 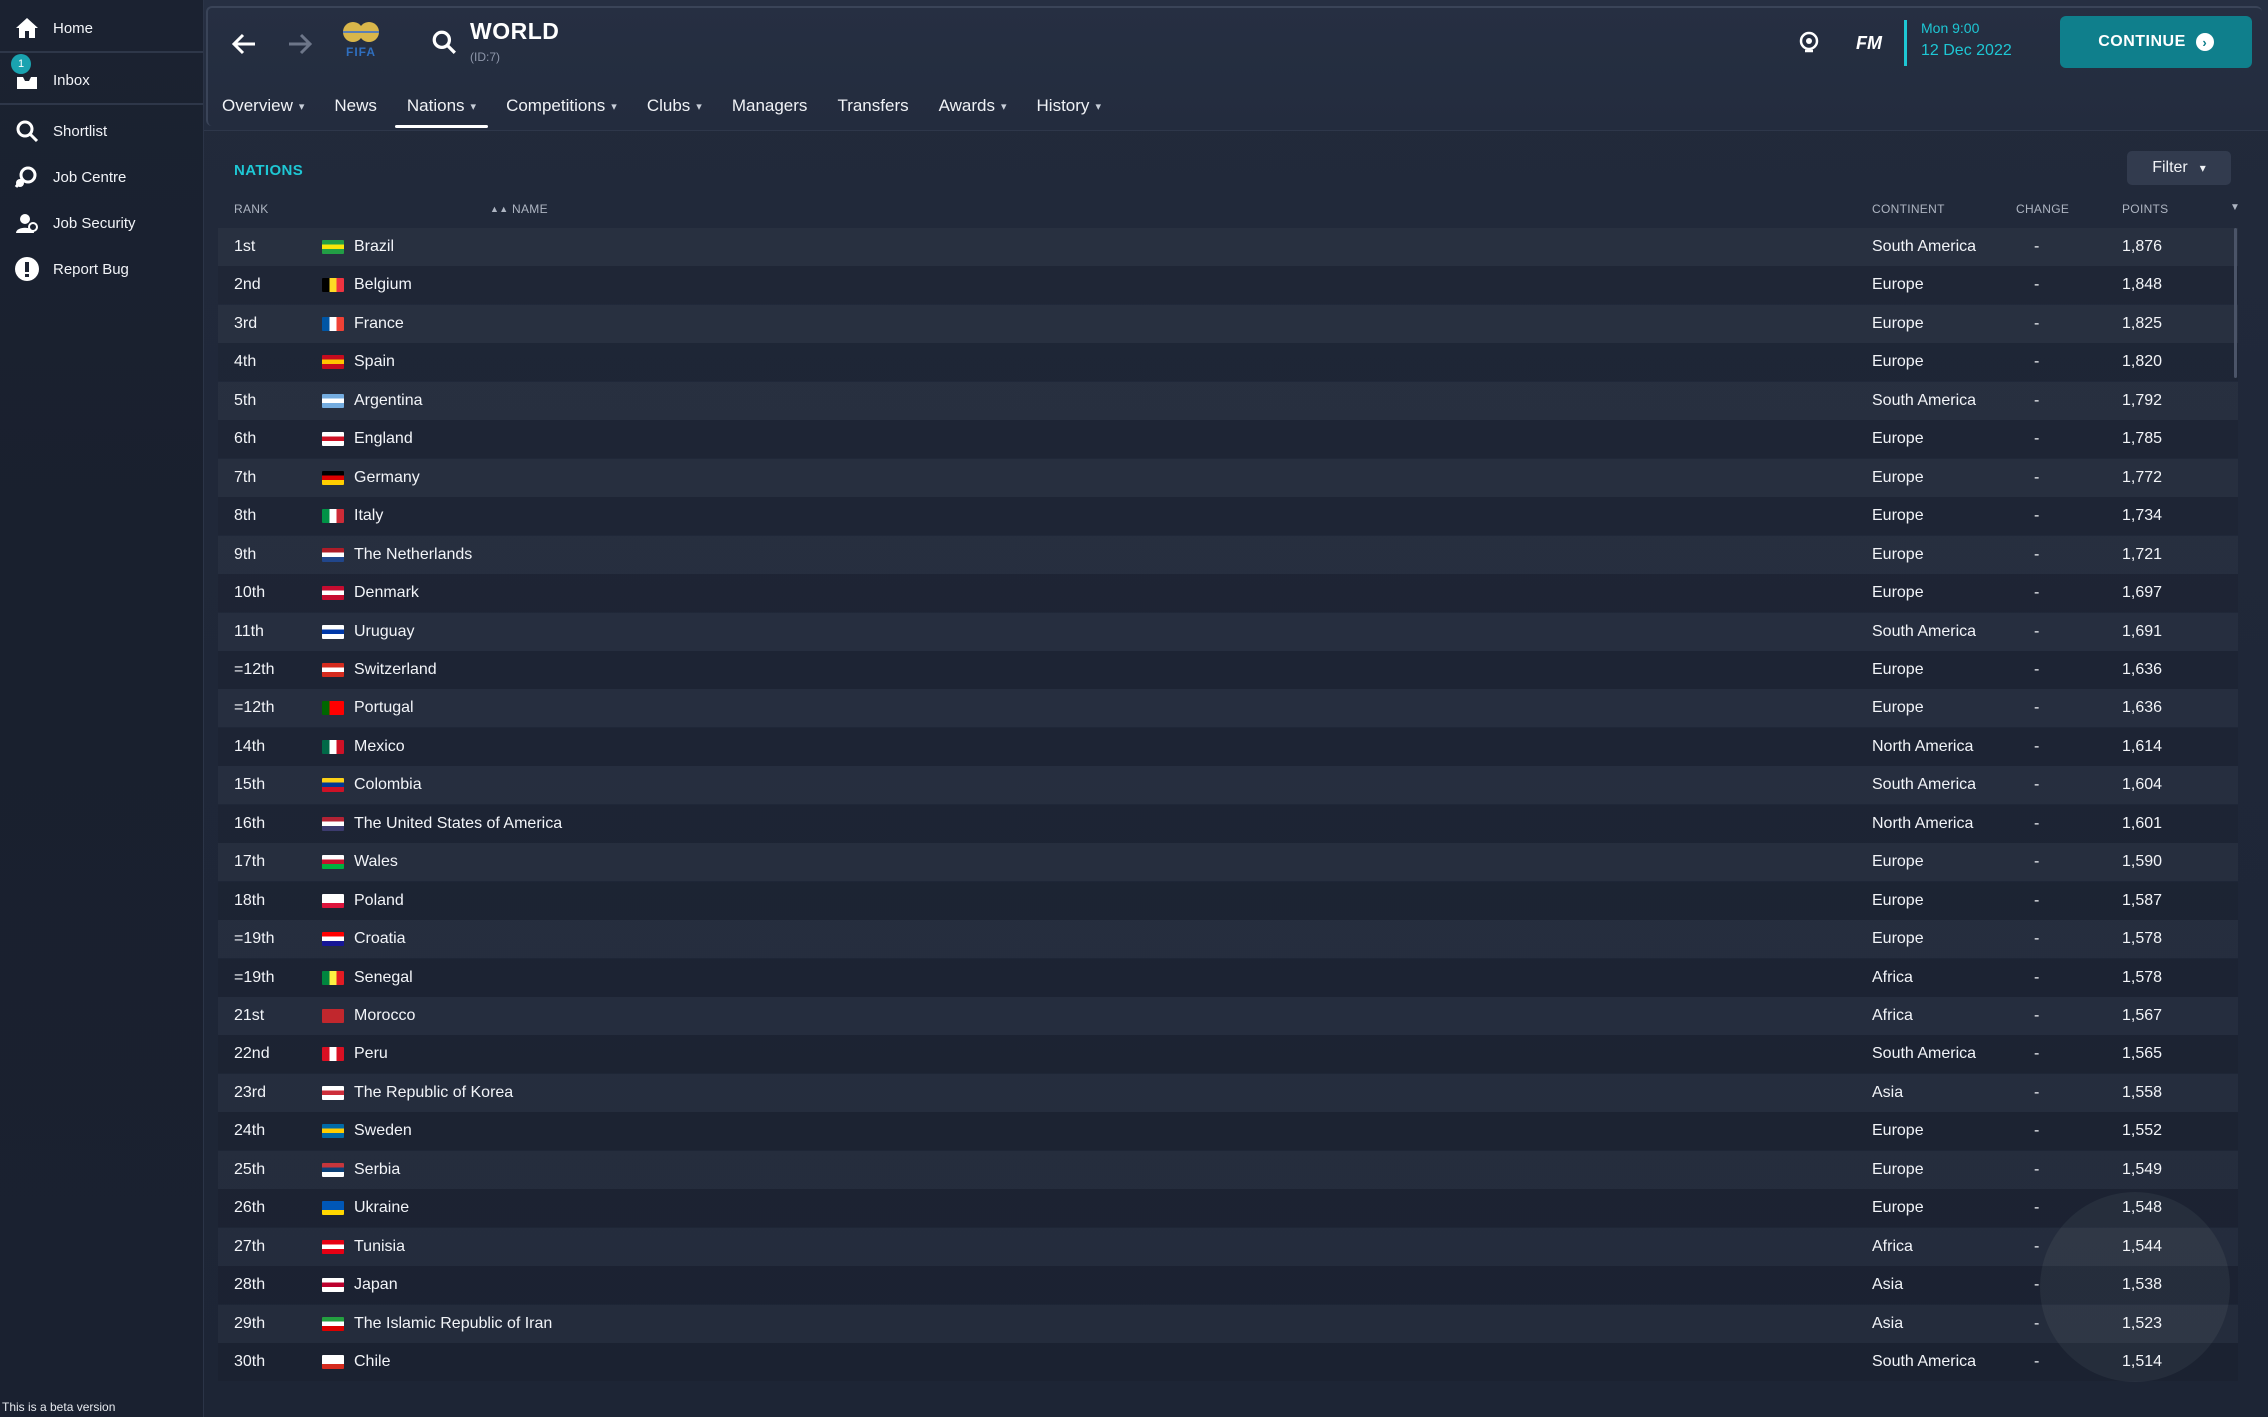 I want to click on tab-overview: Overview ▾, so click(x=263, y=106).